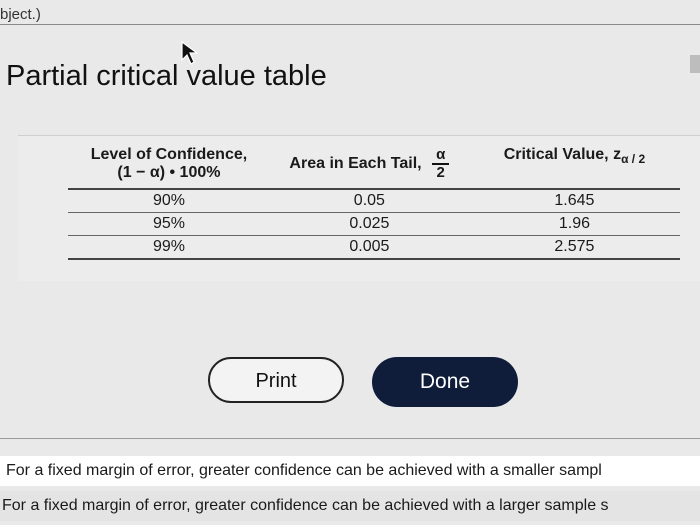  Describe the element at coordinates (574, 201) in the screenshot. I see `cell-critical-value: 1.645` at that location.